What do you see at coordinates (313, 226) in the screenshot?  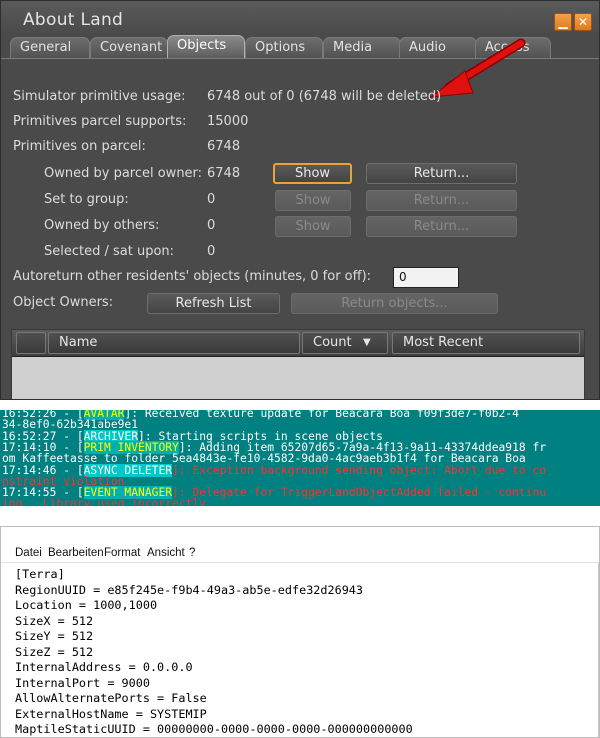 I see `show-others-button: Show` at bounding box center [313, 226].